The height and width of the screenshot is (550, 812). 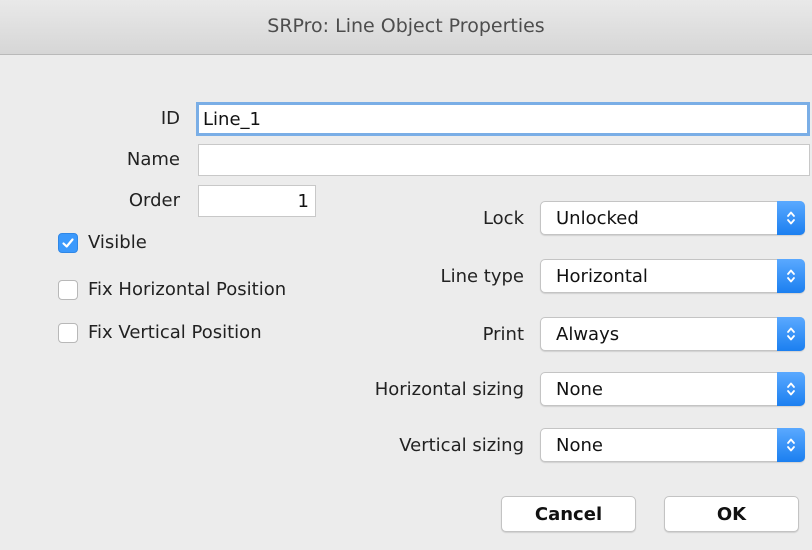 I want to click on name-label: Name, so click(x=153, y=159).